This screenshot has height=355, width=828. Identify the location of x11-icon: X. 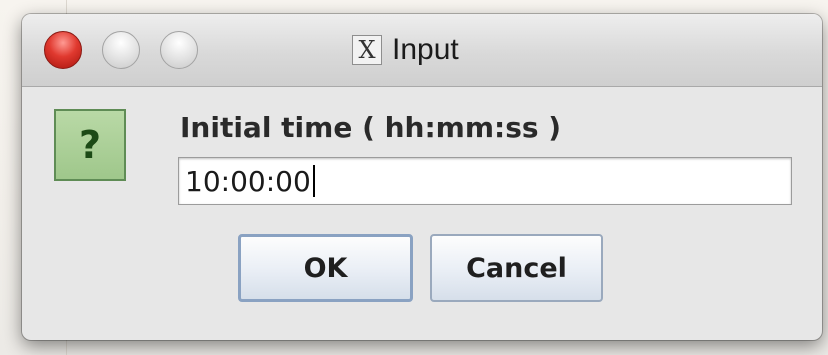
(367, 50).